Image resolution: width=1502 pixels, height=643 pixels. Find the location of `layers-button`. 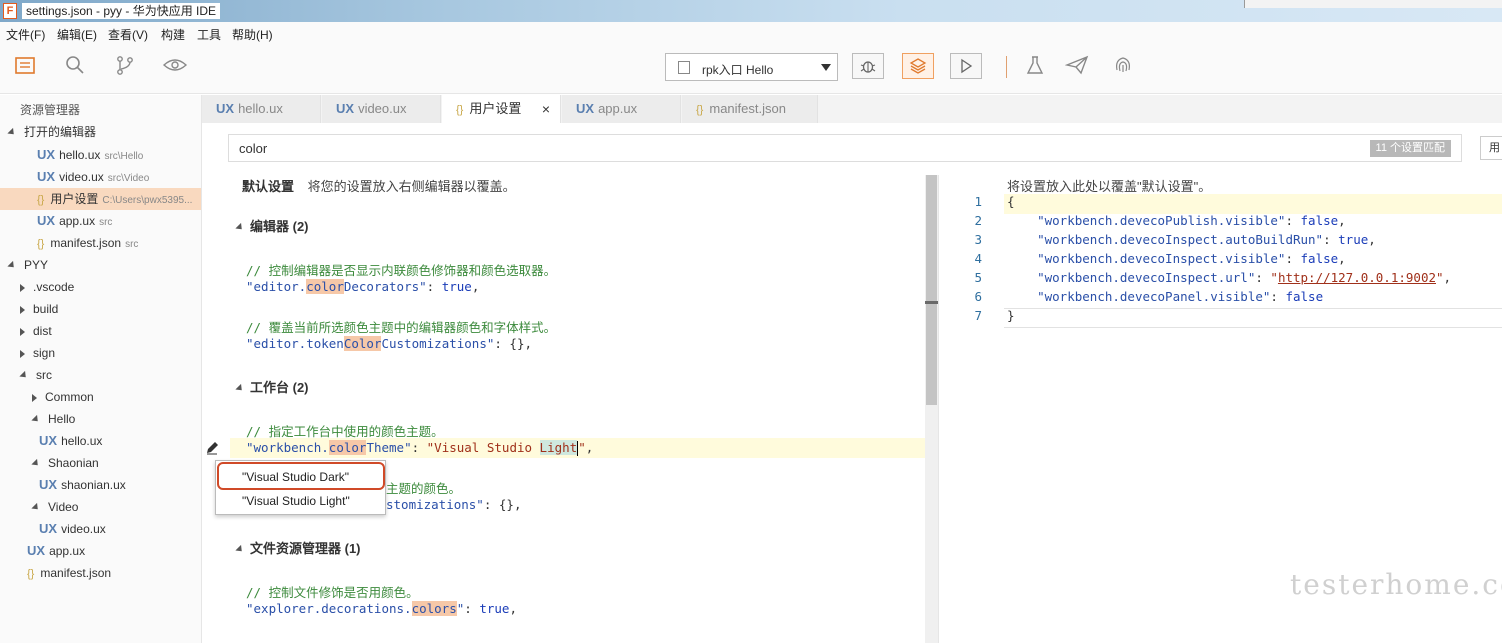

layers-button is located at coordinates (918, 66).